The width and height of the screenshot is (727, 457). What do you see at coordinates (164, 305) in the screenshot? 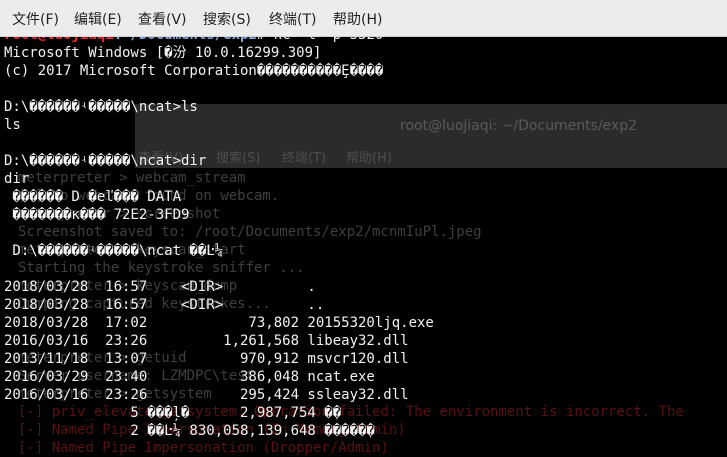
I see `dir-entry: 2018/03/28 16:57 <DIR> ..` at bounding box center [164, 305].